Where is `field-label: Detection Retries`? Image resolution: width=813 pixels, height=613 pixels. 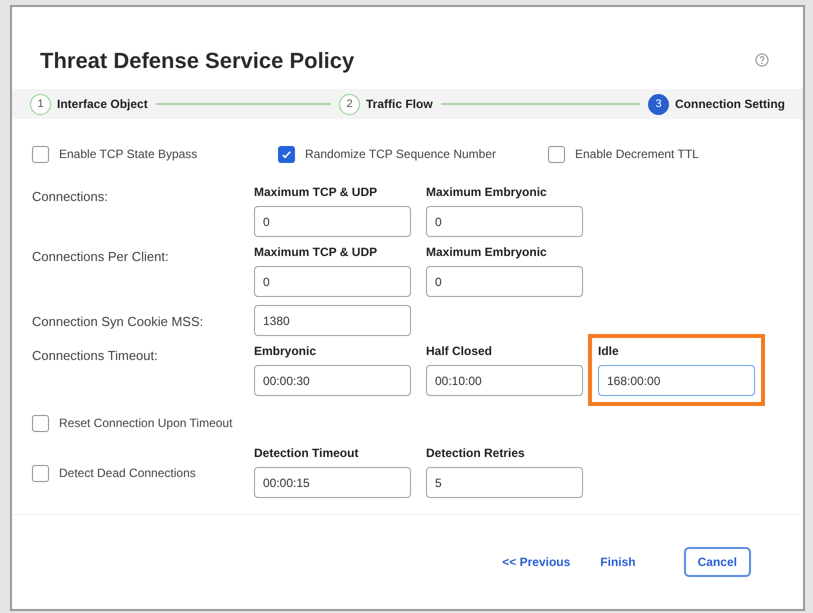
field-label: Detection Retries is located at coordinates (476, 453).